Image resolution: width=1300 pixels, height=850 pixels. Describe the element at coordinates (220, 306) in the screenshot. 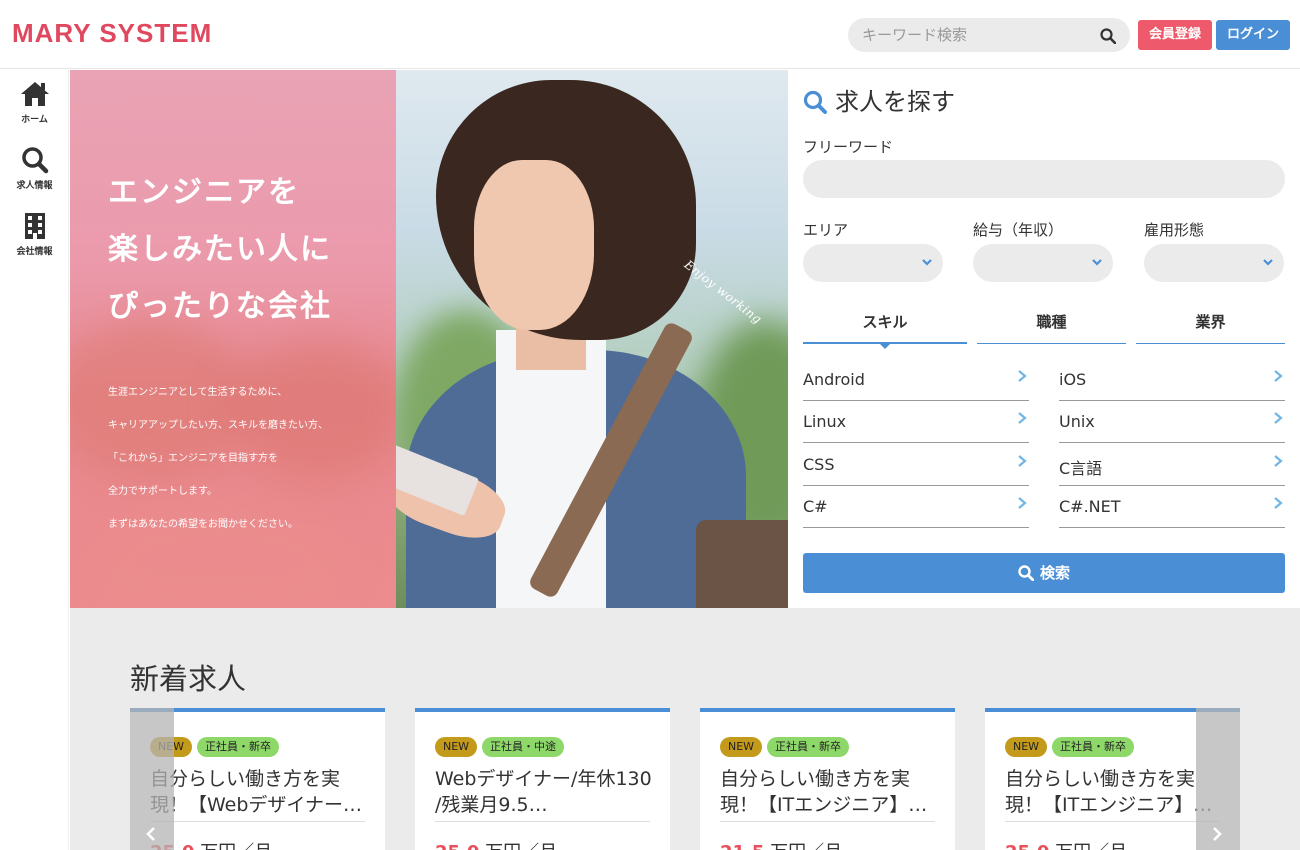

I see `hero-heading-line: ぴったりな会社` at that location.